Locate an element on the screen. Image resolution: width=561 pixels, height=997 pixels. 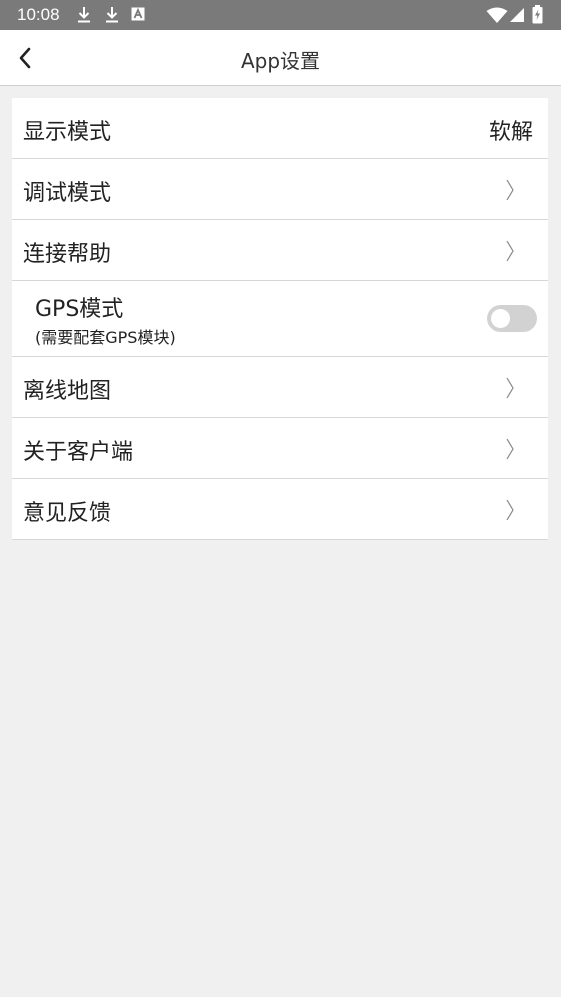
status-bar: 10:08 is located at coordinates (280, 15).